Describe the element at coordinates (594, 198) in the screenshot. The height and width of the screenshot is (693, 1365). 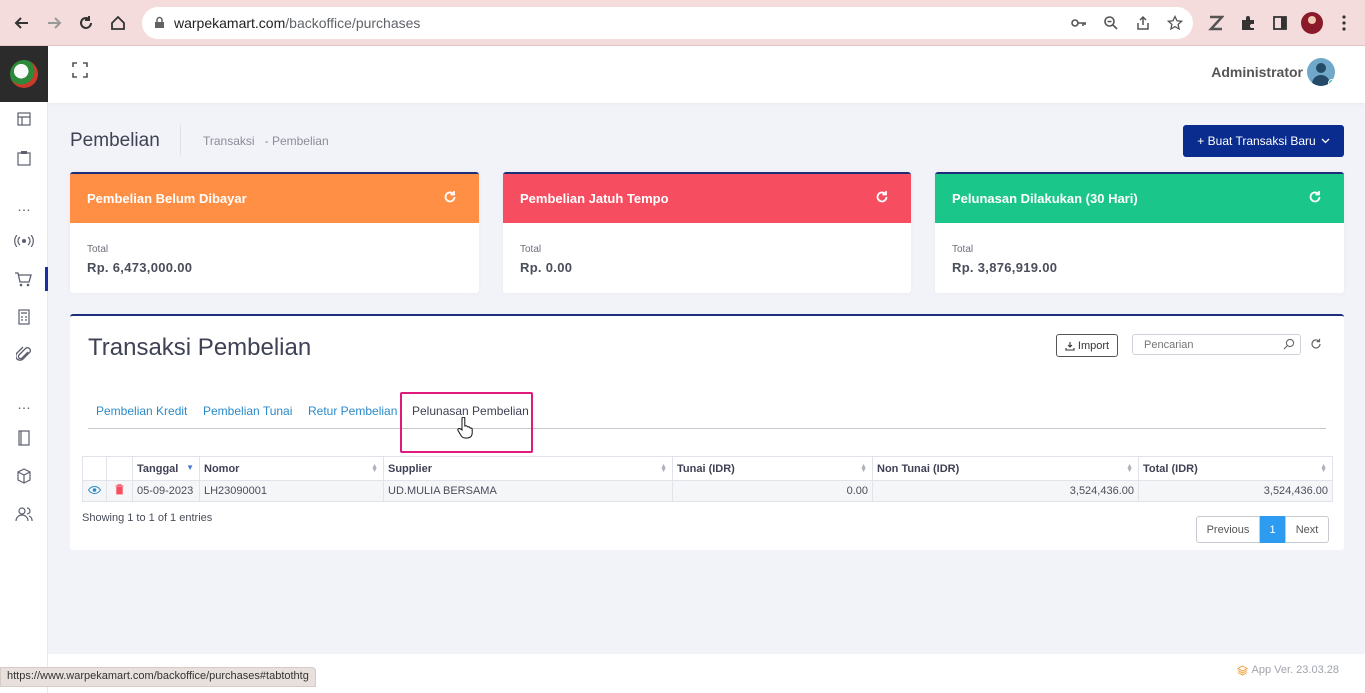
I see `card-title: Pembelian Jatuh Tempo` at that location.